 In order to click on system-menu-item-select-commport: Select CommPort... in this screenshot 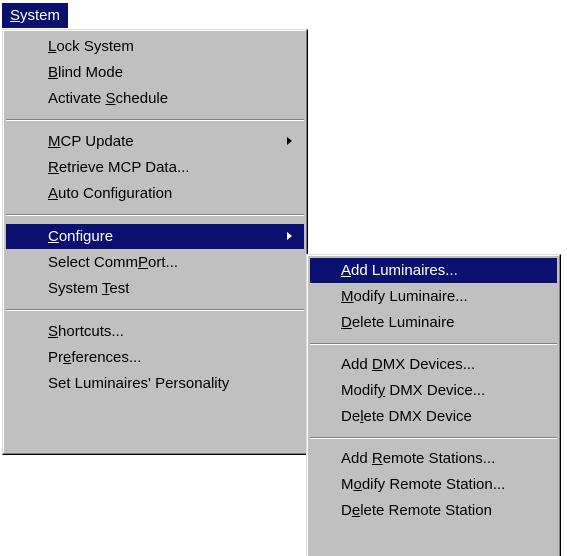, I will do `click(155, 262)`.